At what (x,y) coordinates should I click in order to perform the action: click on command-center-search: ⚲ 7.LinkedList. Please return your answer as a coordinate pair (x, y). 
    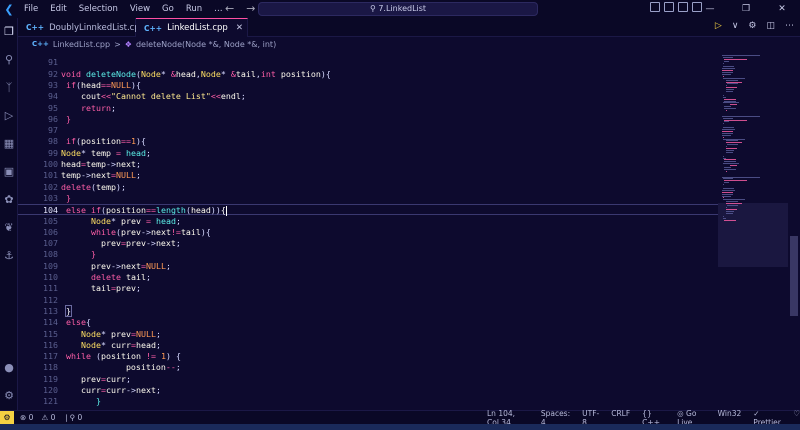
    Looking at the image, I should click on (398, 9).